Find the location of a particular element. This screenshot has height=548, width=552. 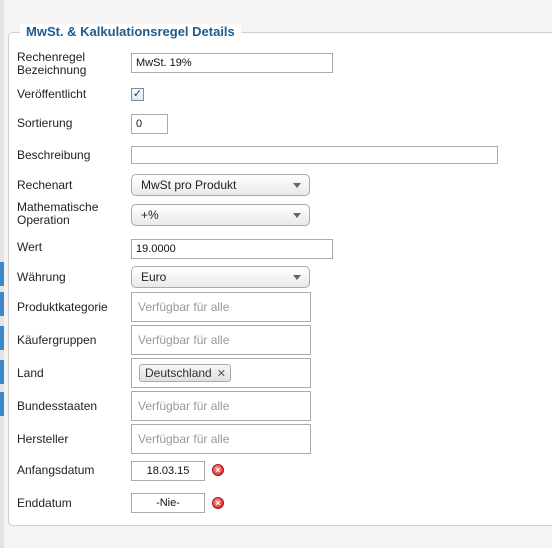

currency-select-value: Euro is located at coordinates (154, 277).